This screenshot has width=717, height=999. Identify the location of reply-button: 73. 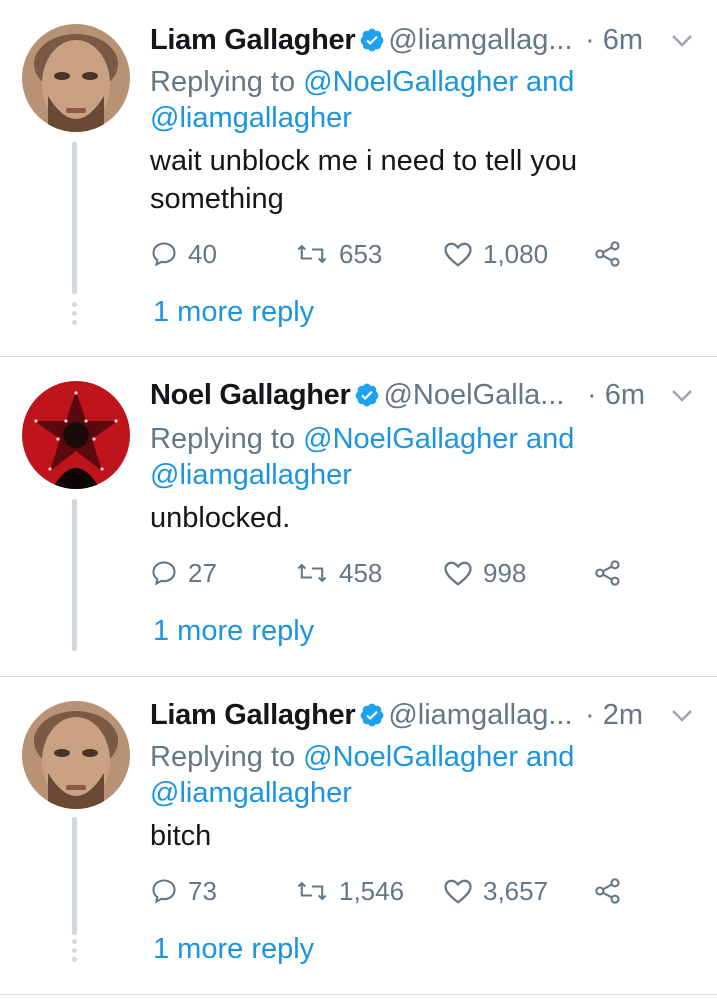
(183, 891).